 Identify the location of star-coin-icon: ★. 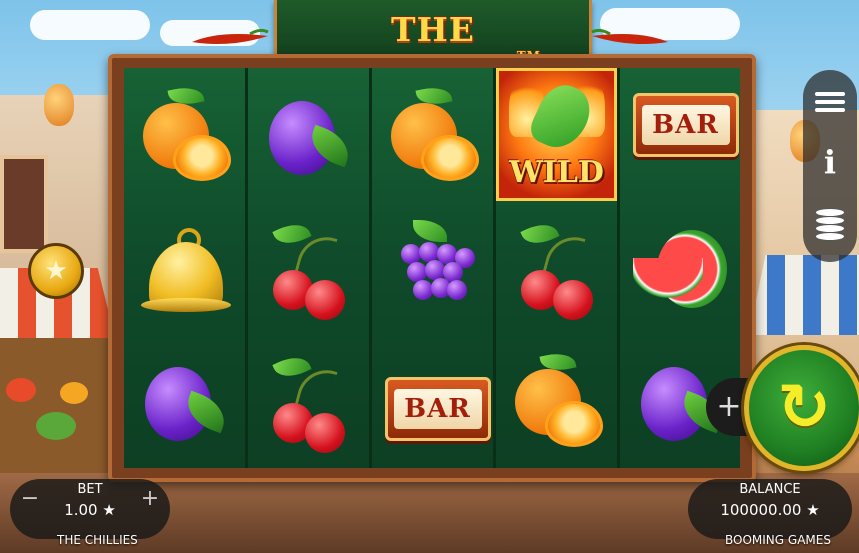
(56, 271).